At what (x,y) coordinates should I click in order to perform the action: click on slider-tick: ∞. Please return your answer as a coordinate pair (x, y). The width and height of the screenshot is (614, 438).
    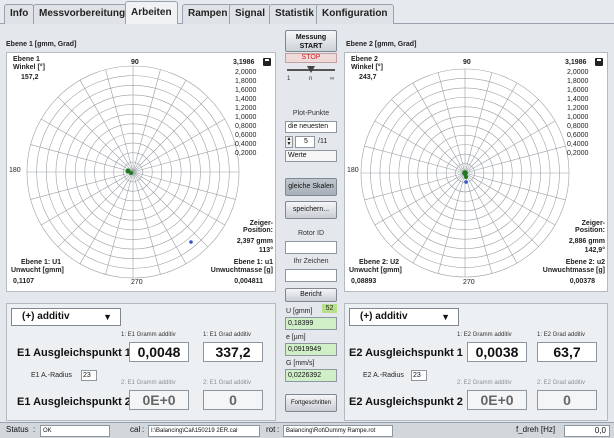
    Looking at the image, I should click on (332, 79).